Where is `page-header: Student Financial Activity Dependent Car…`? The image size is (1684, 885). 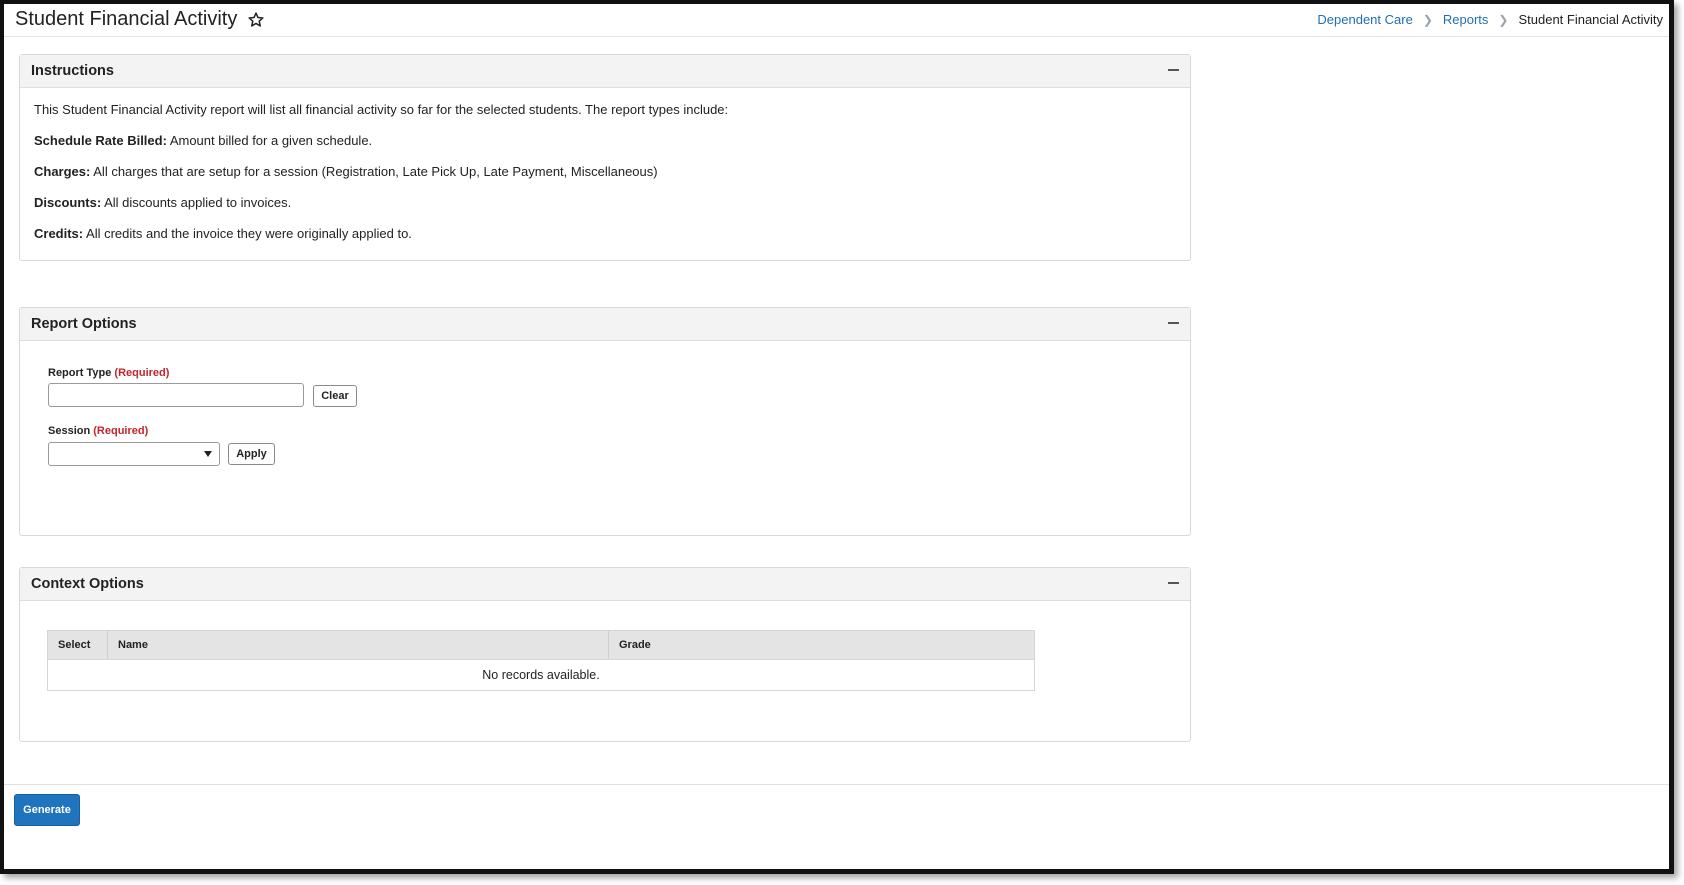
page-header: Student Financial Activity Dependent Car… is located at coordinates (836, 20).